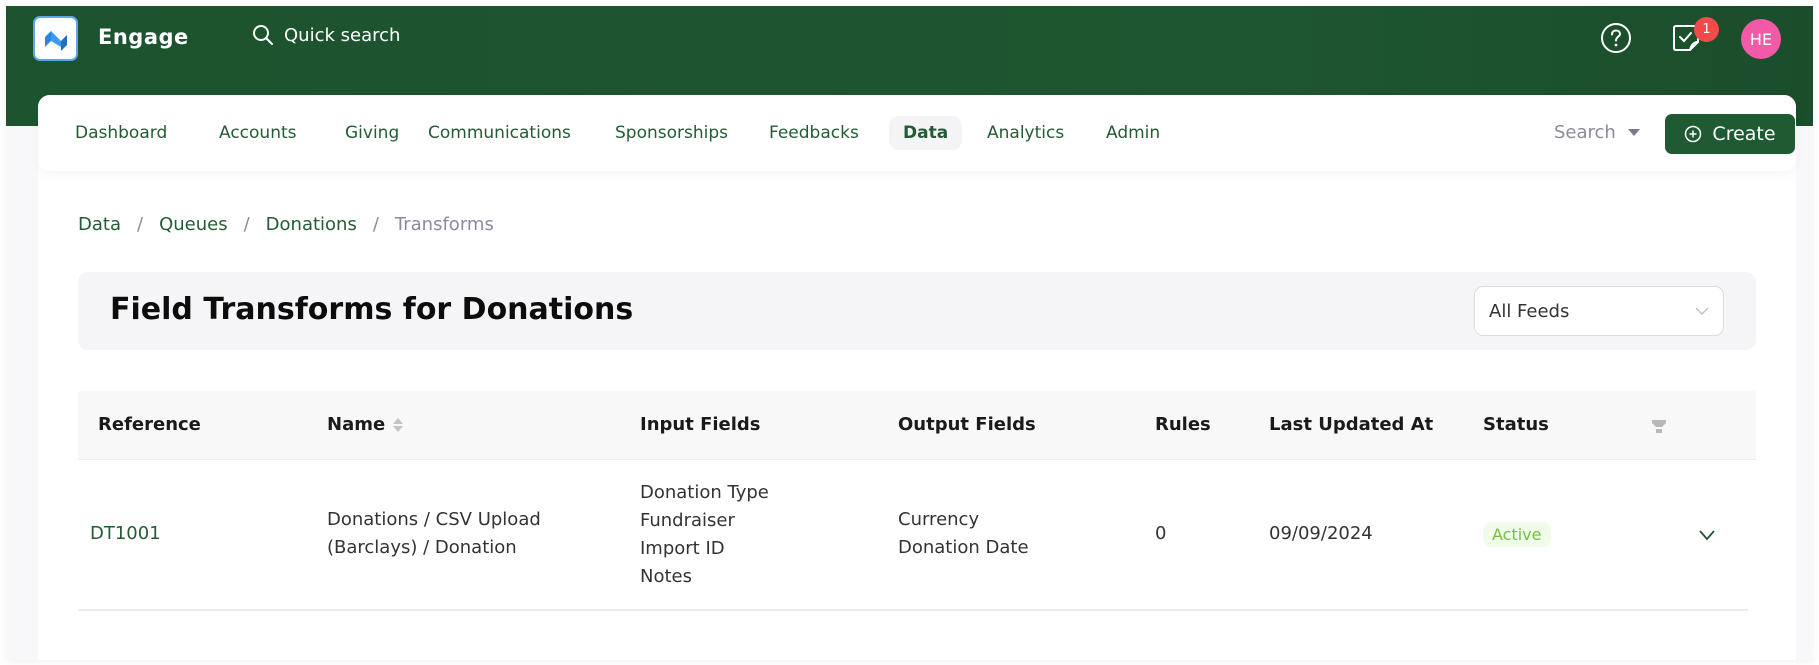 The height and width of the screenshot is (665, 1819). I want to click on status-badge: Active, so click(1517, 534).